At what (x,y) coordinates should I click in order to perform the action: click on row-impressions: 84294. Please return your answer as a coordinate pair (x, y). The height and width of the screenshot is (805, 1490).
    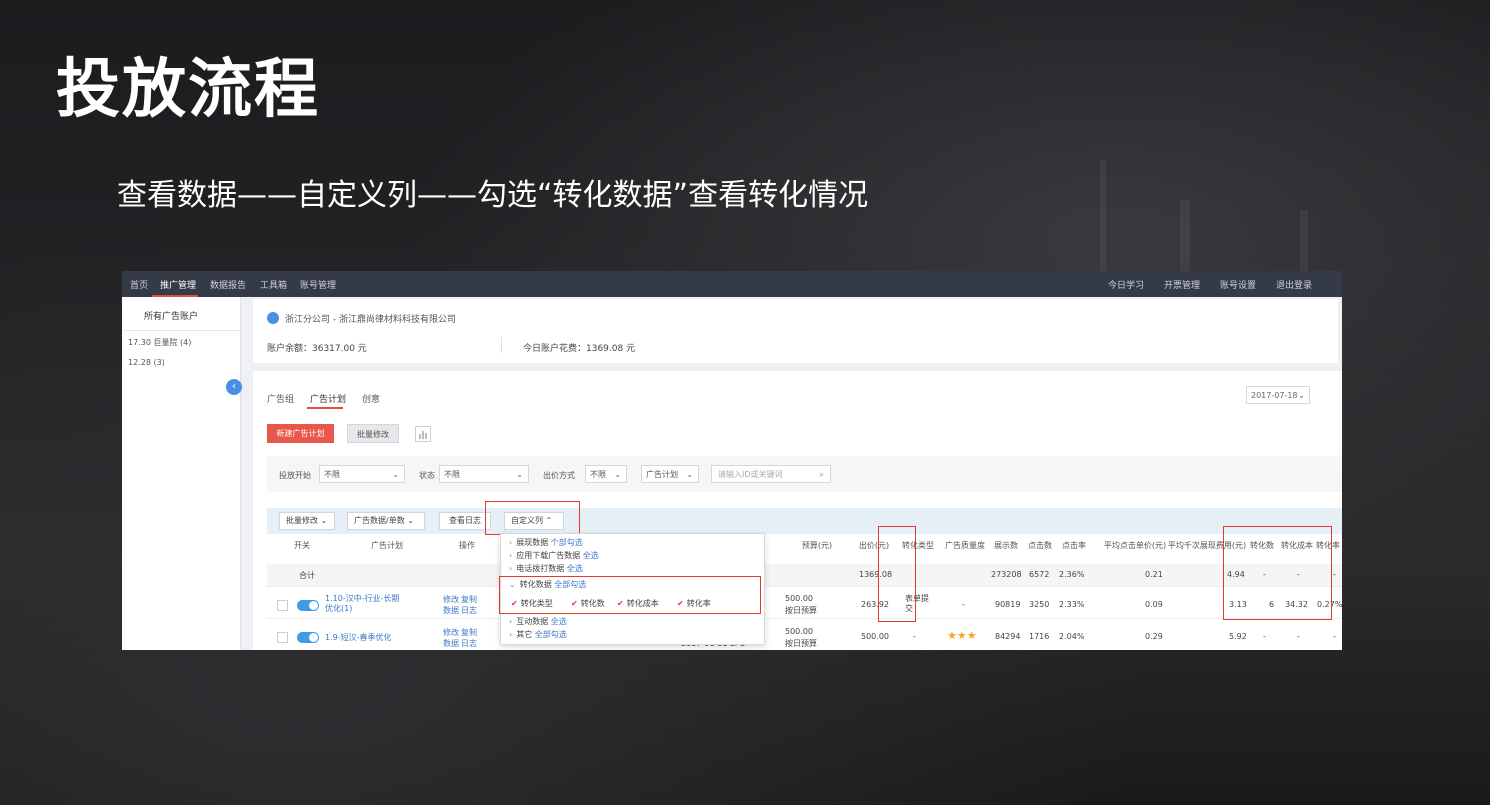
    Looking at the image, I should click on (1008, 636).